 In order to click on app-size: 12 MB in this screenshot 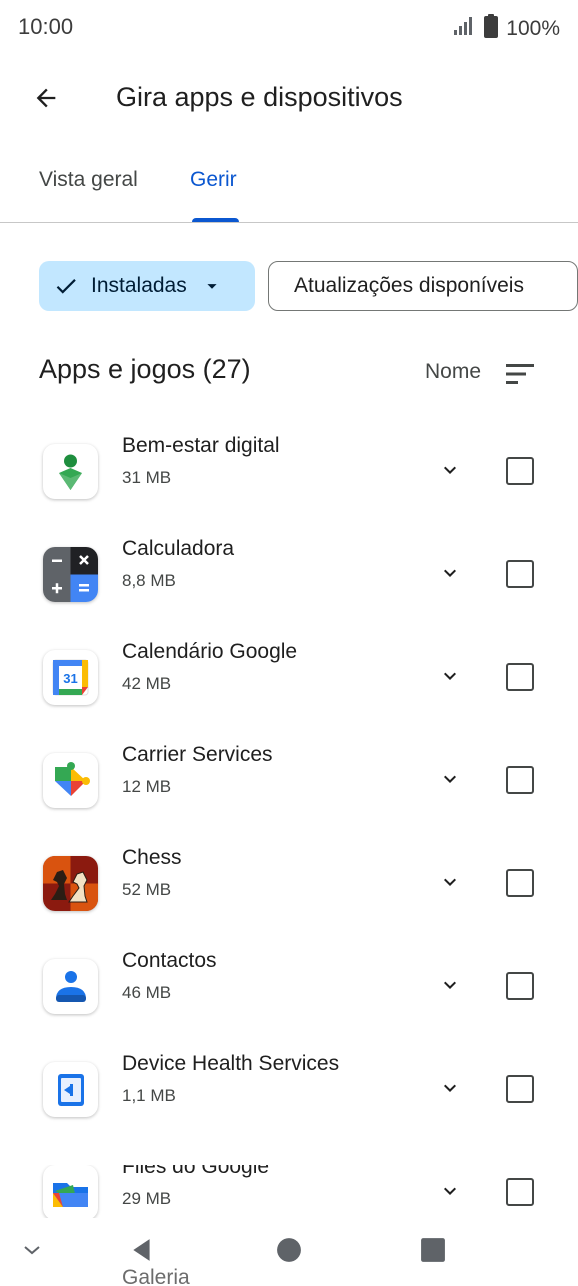, I will do `click(147, 786)`.